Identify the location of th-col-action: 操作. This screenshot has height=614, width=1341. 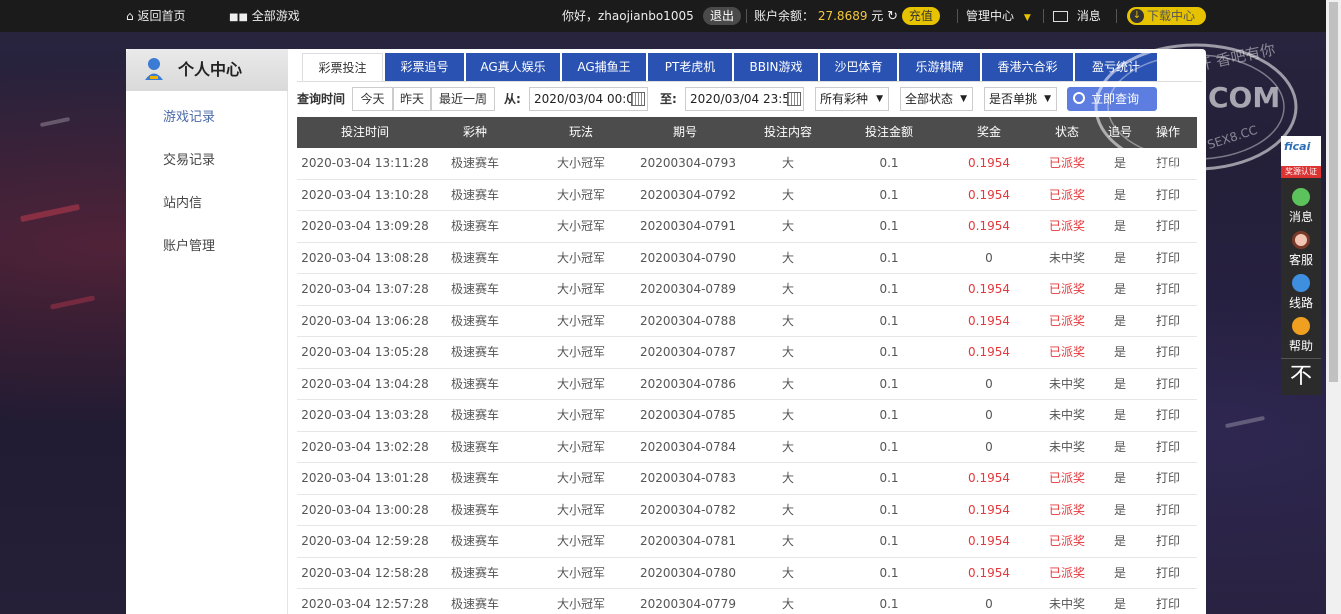
(1167, 132).